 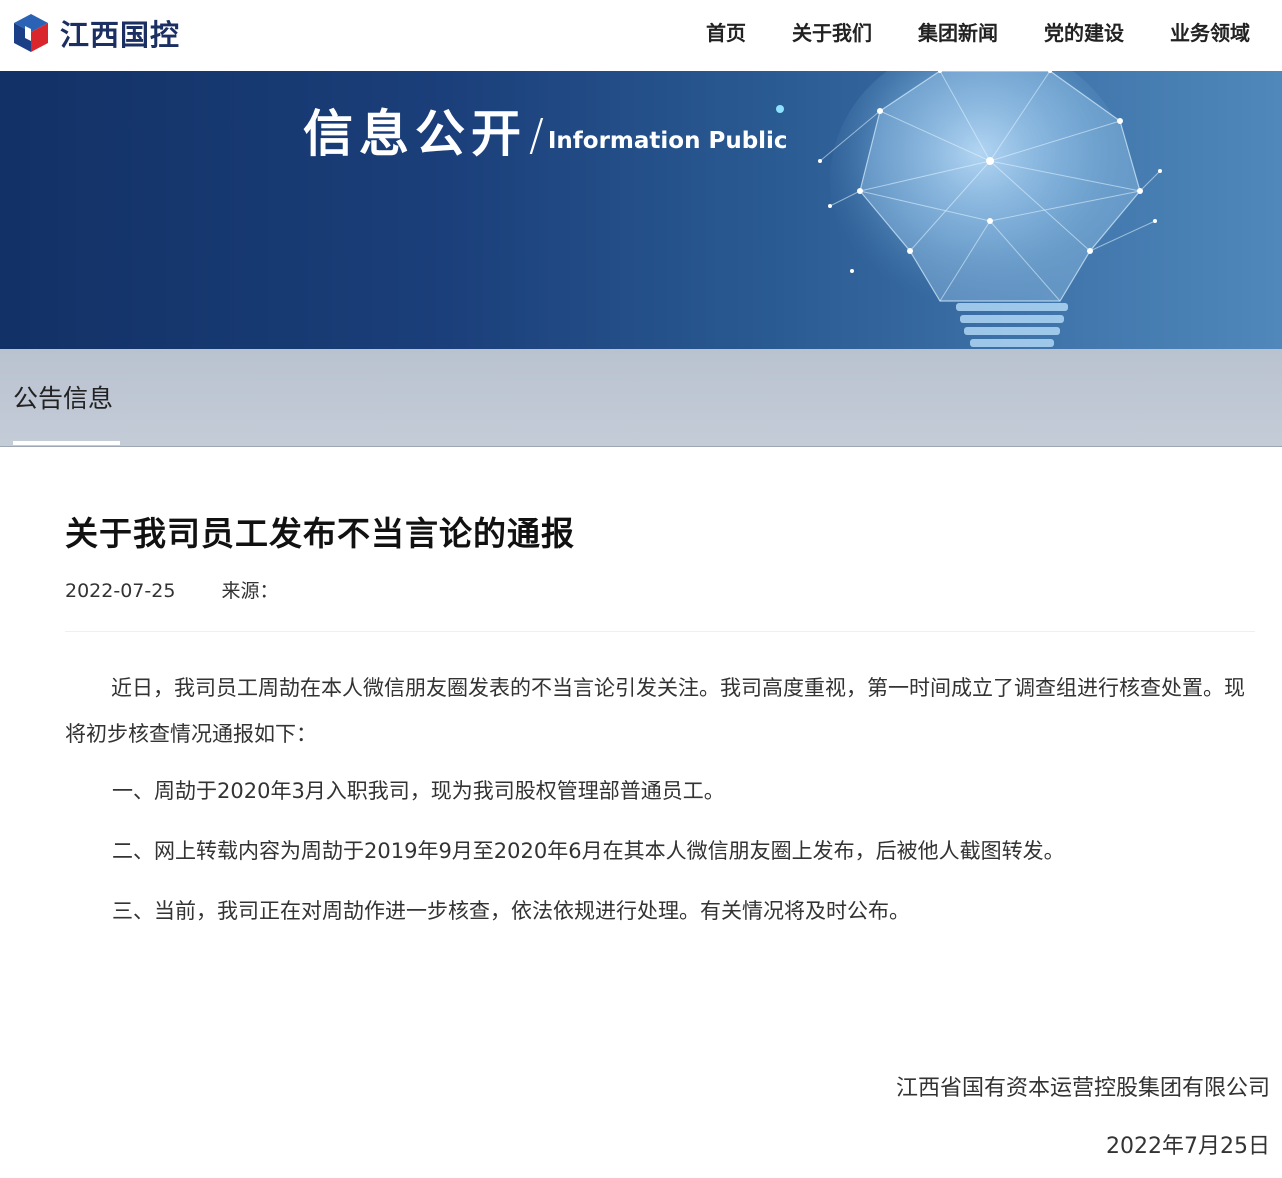 I want to click on article-paragraph-3: 三、当前，我司正在对周劼作进一步核查，依法依规进行处理。有关情况将及时公布。, so click(x=511, y=911).